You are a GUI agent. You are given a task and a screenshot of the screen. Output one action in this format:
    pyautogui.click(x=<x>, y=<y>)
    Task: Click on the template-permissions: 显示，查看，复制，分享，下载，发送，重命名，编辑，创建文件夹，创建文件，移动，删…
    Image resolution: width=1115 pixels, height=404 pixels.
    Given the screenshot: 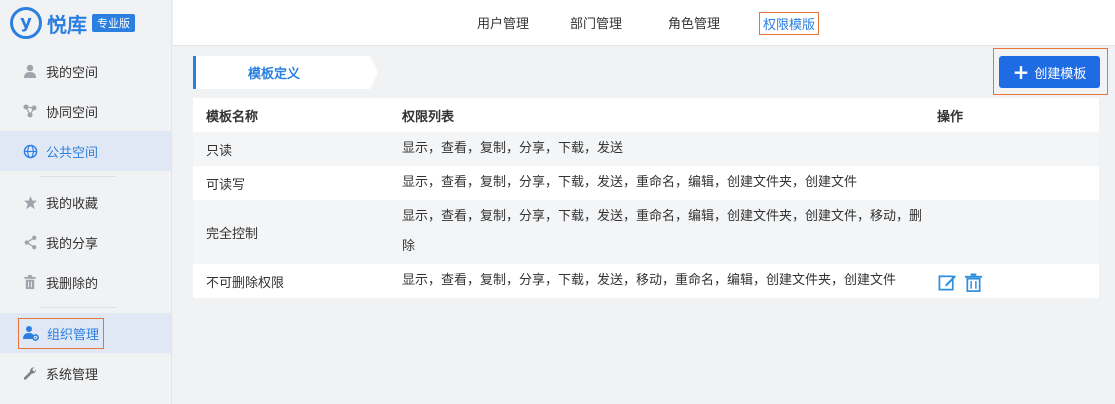 What is the action you would take?
    pyautogui.click(x=656, y=232)
    